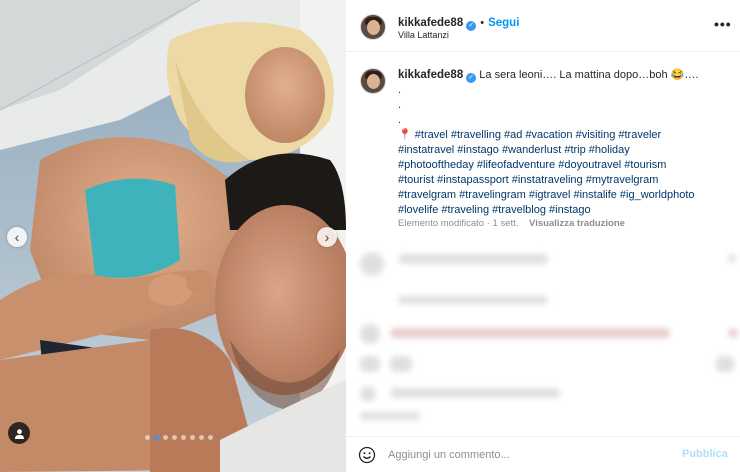 This screenshot has height=472, width=740. I want to click on more-options-icon: •••, so click(723, 24).